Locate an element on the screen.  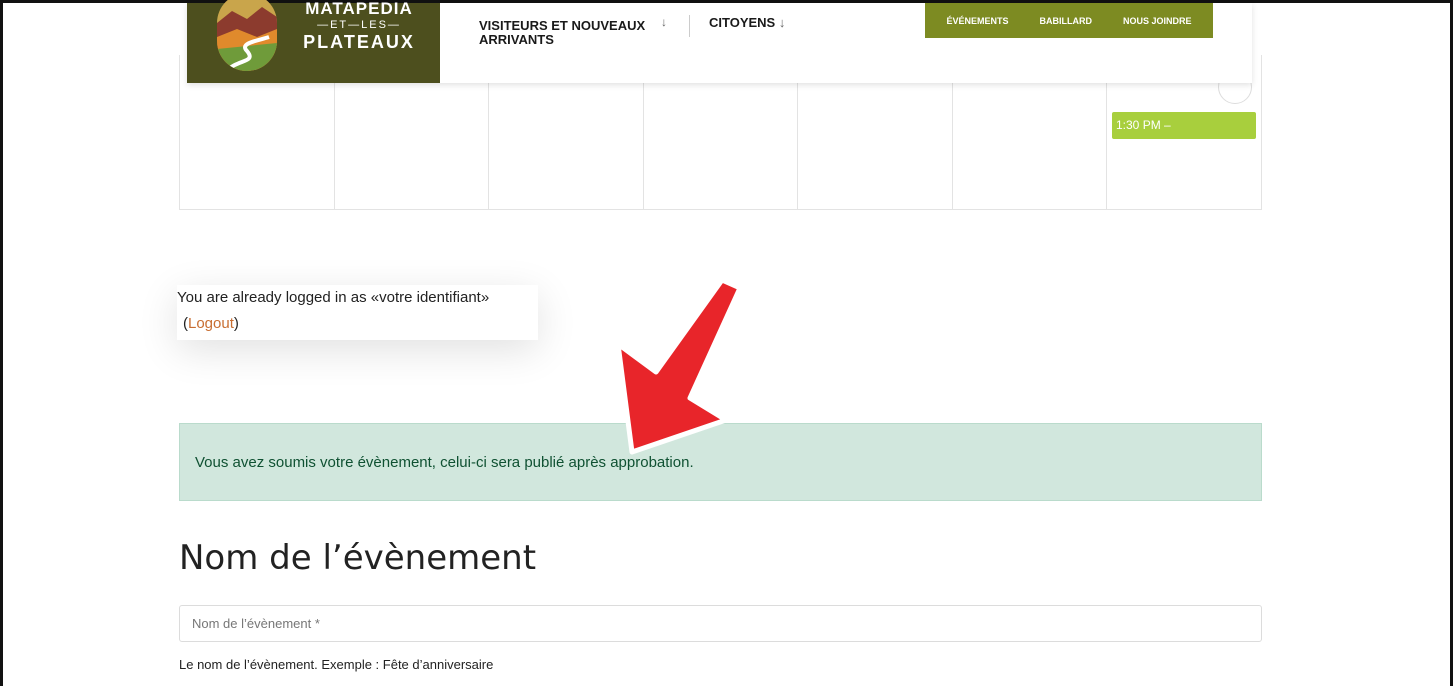
logout-line: (Logout) is located at coordinates (357, 324).